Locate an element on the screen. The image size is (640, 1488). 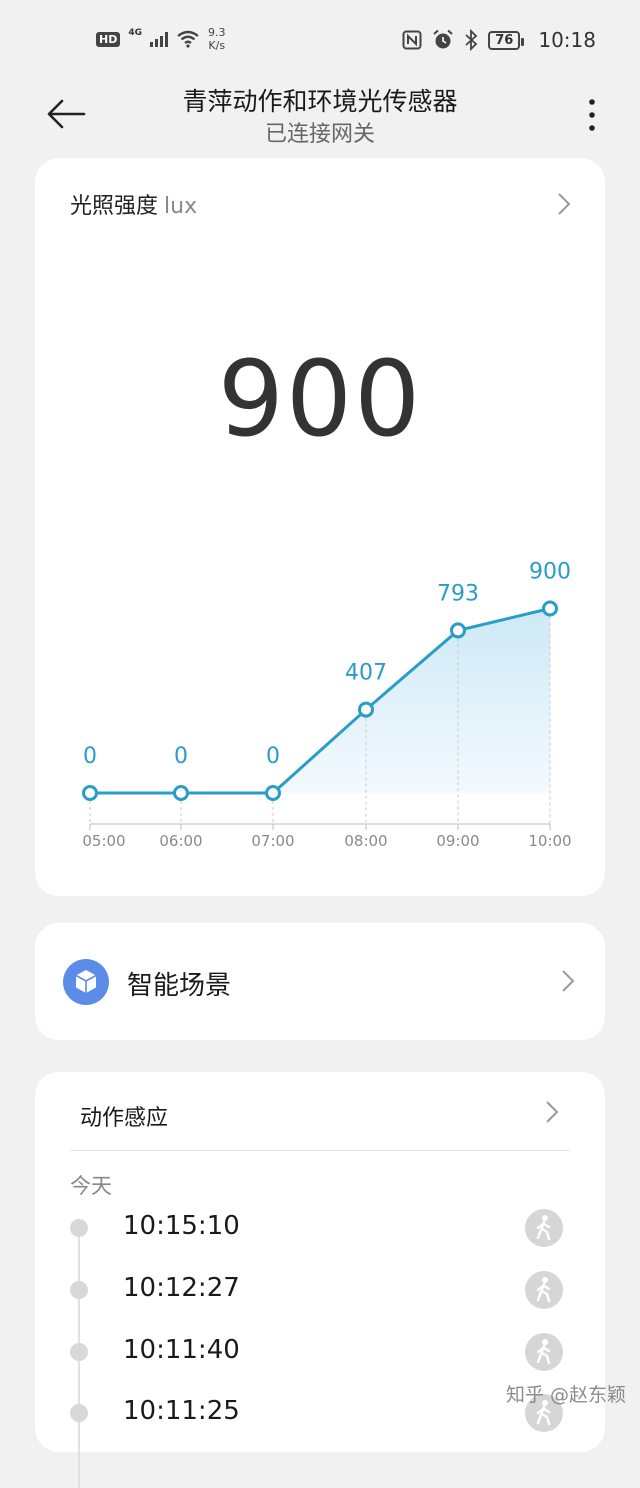
connection-status: 已连接网关 is located at coordinates (319, 134).